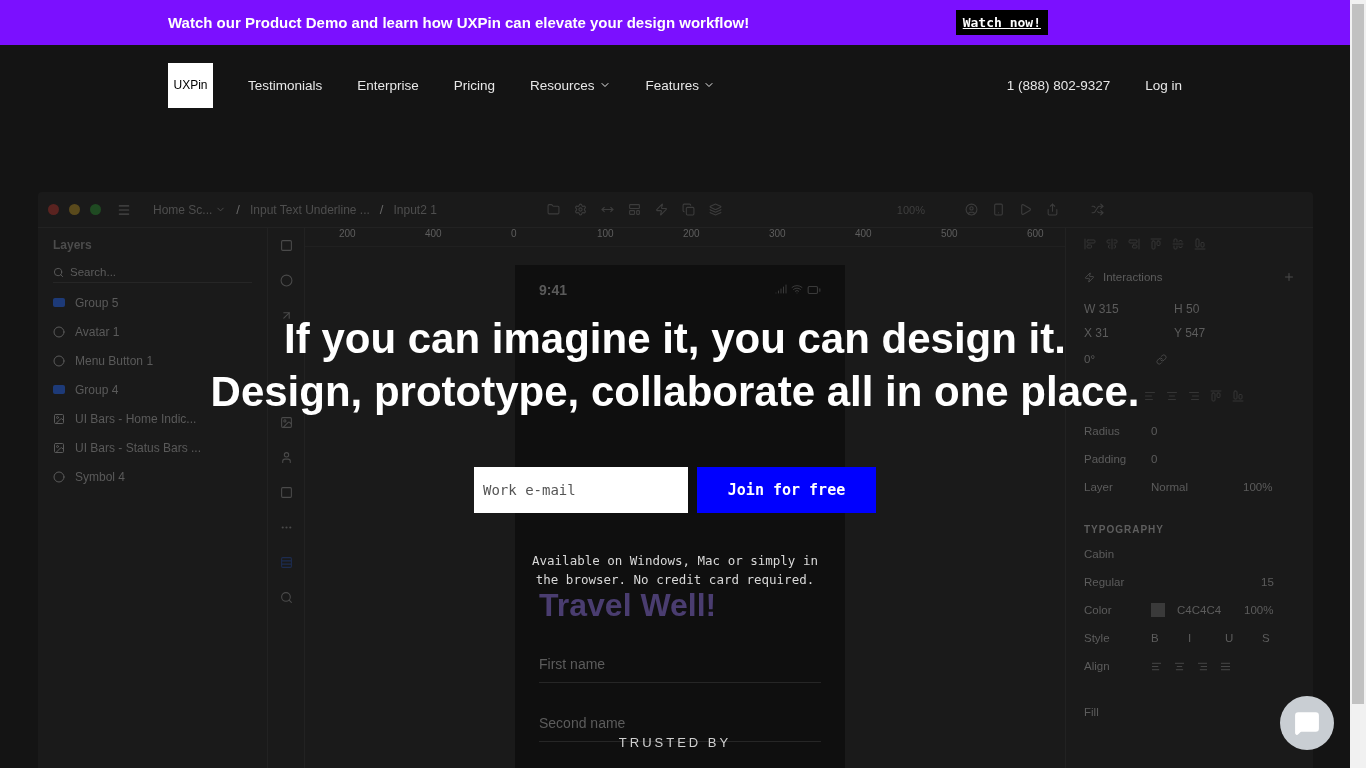  I want to click on watch-now-button: Watch now!, so click(1001, 22).